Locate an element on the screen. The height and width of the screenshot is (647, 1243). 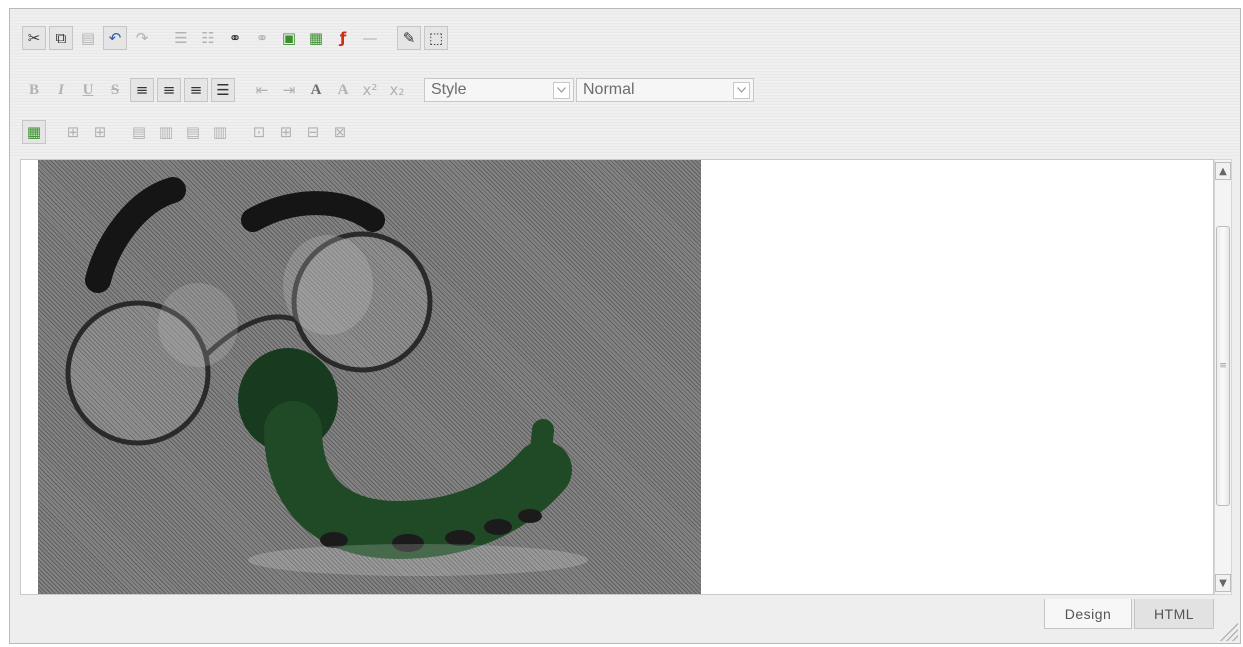
redo-icon: ↷ is located at coordinates (142, 38).